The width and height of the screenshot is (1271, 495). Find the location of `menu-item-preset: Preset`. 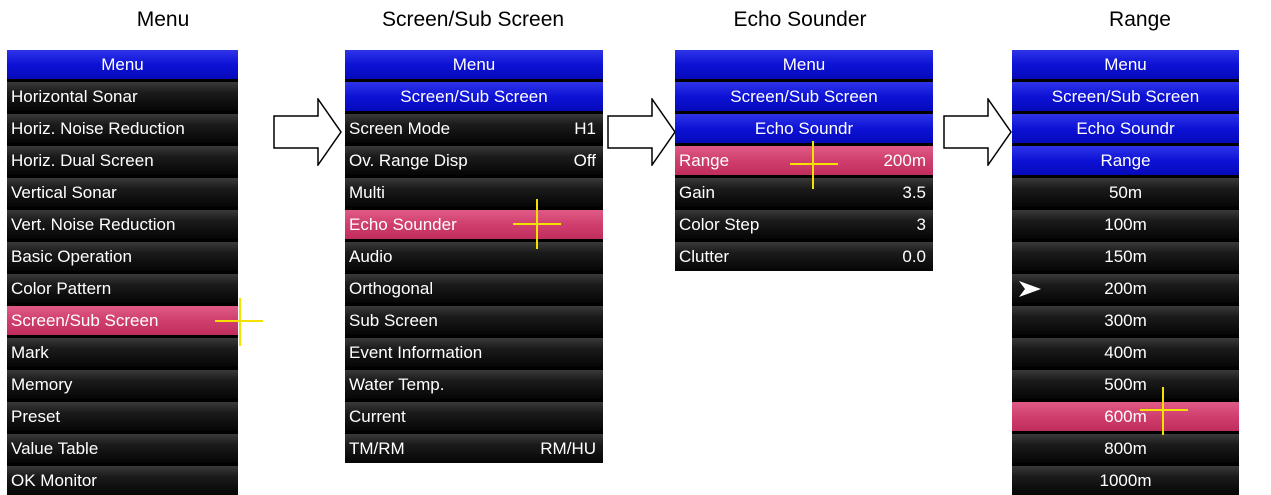

menu-item-preset: Preset is located at coordinates (122, 416).